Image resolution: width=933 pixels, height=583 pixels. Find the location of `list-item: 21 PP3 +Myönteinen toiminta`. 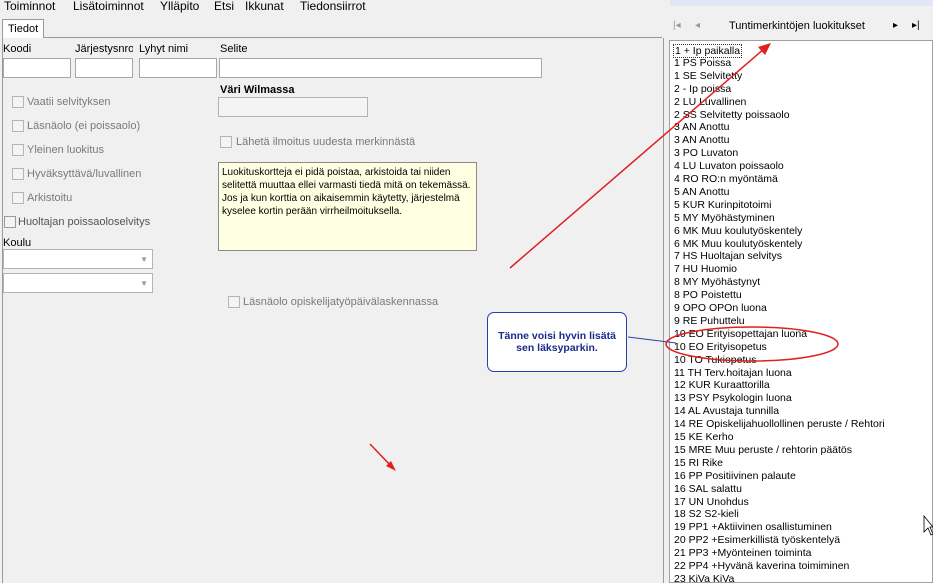

list-item: 21 PP3 +Myönteinen toiminta is located at coordinates (742, 553).